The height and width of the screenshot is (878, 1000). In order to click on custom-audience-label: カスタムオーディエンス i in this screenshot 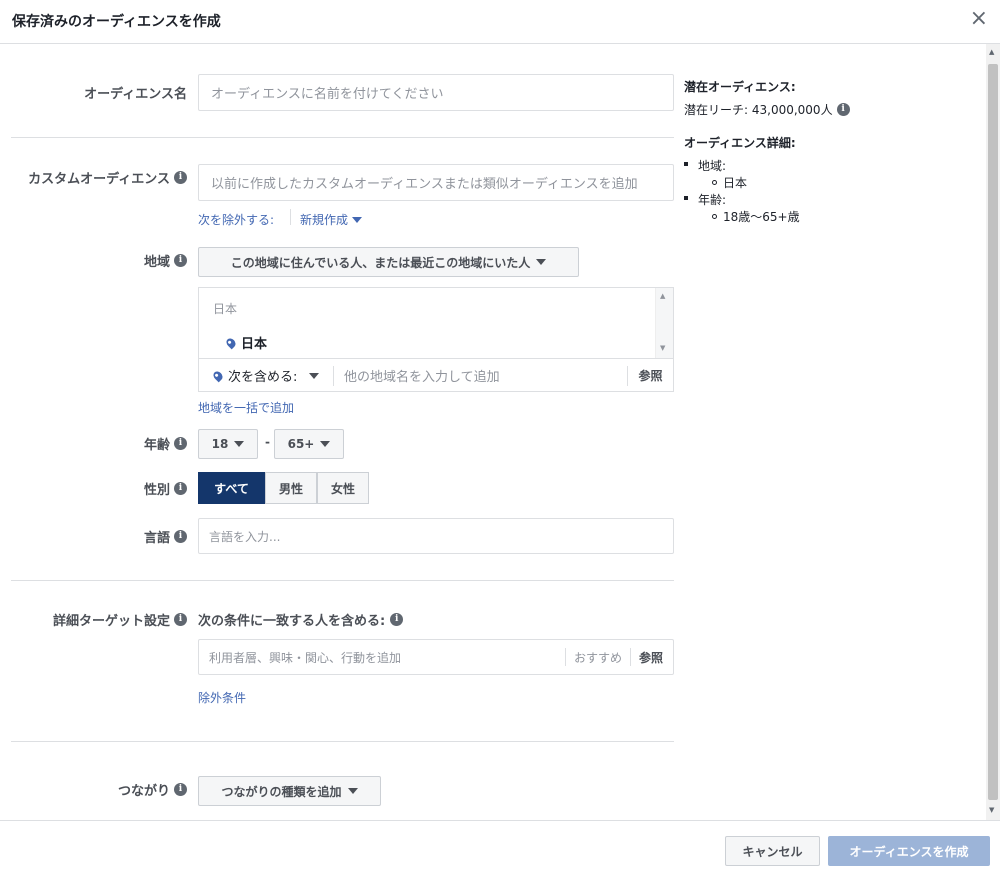, I will do `click(99, 177)`.